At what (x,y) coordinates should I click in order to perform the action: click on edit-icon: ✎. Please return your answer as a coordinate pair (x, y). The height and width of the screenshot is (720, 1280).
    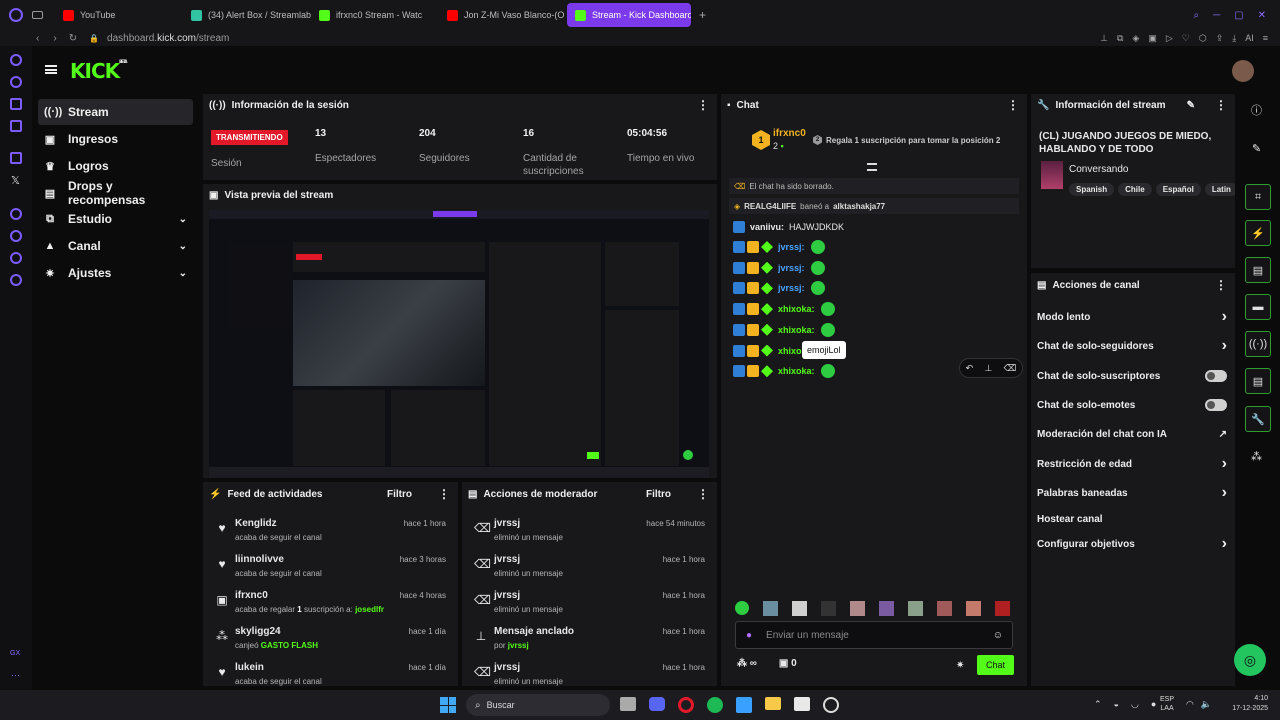
    Looking at the image, I should click on (1256, 148).